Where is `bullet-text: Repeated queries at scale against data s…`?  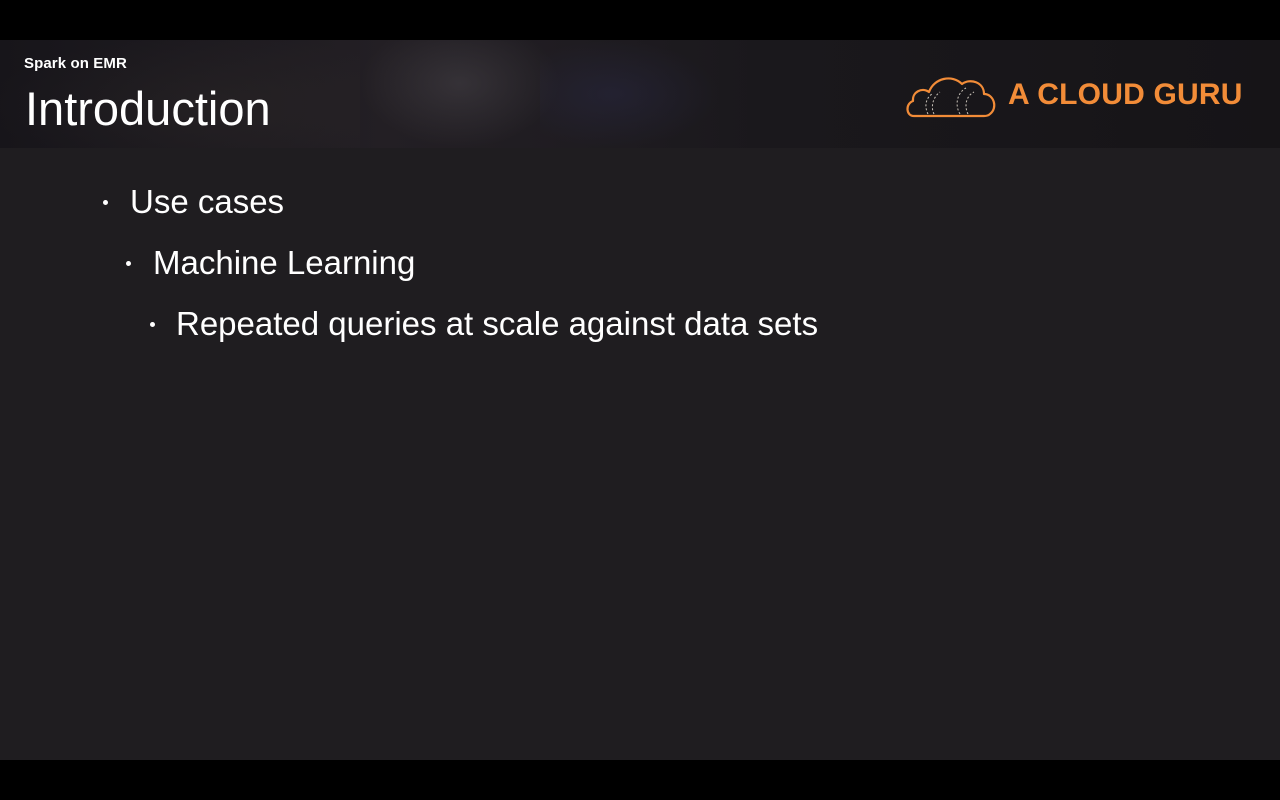 bullet-text: Repeated queries at scale against data s… is located at coordinates (497, 323).